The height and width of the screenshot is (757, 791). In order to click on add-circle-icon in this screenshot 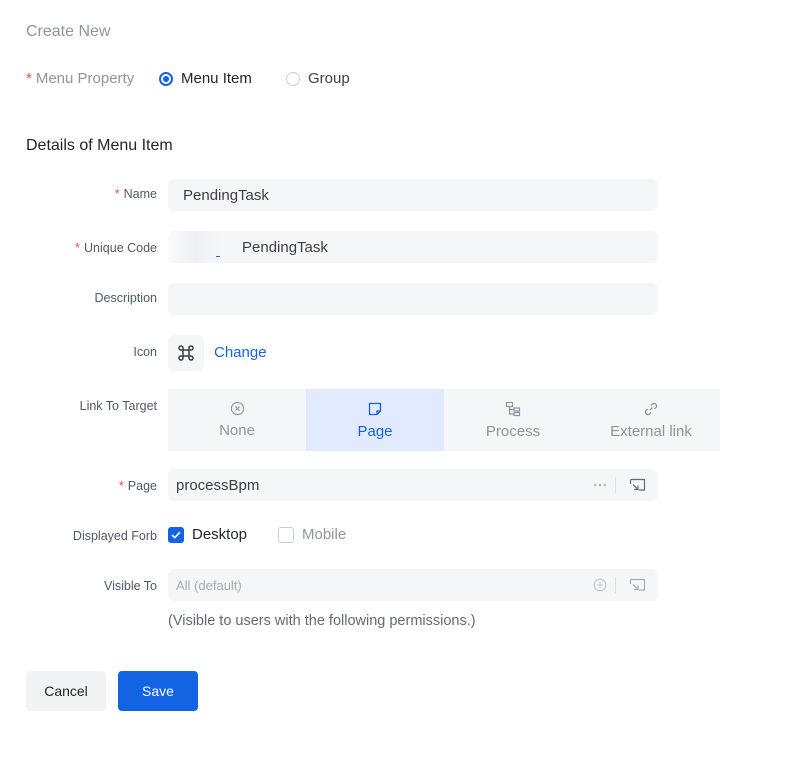, I will do `click(600, 585)`.